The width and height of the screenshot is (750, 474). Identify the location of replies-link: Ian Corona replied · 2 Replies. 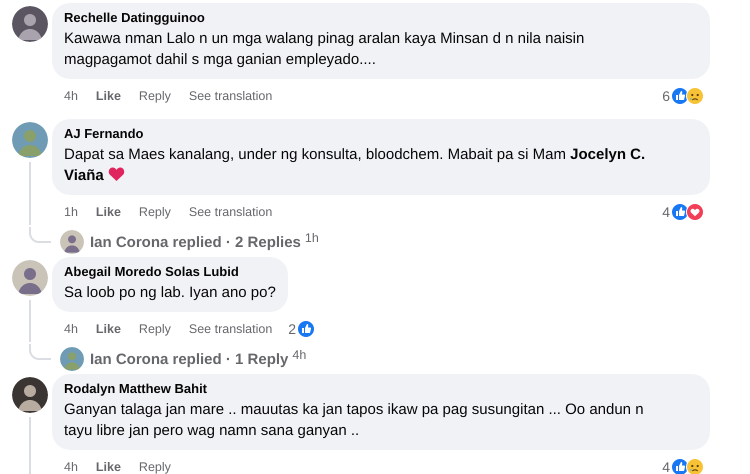
(195, 242).